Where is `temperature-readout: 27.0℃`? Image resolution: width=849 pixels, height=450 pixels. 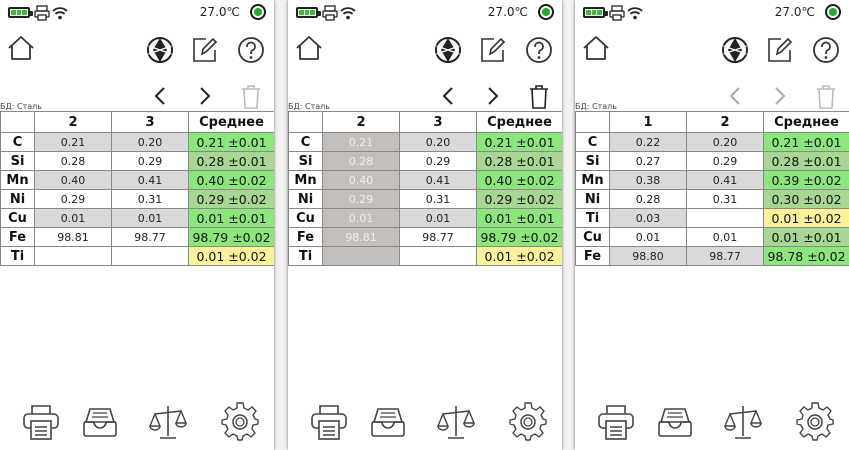
temperature-readout: 27.0℃ is located at coordinates (219, 12).